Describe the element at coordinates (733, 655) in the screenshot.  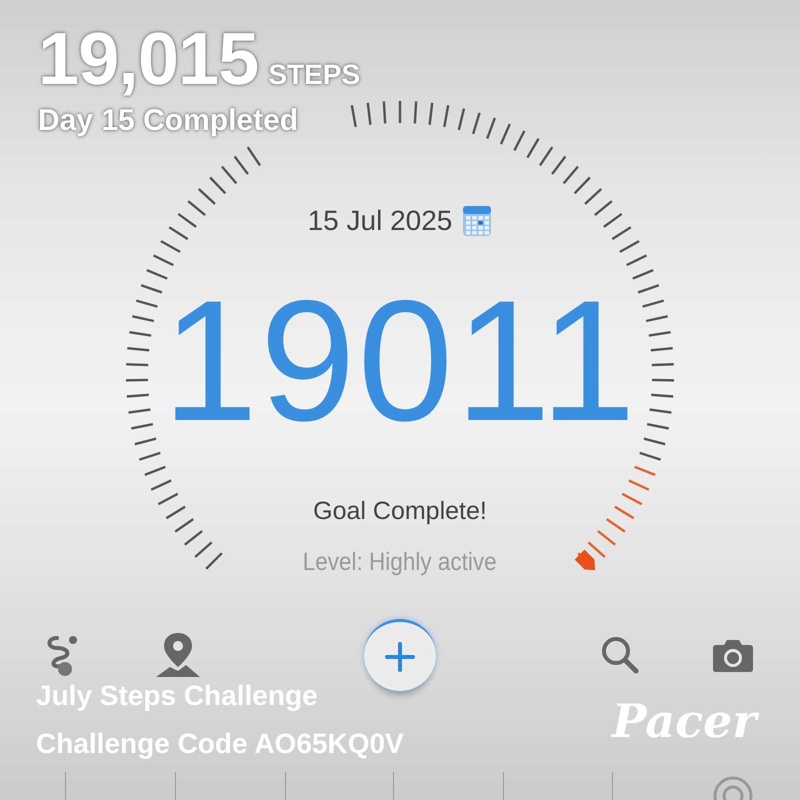
I see `camera-icon` at that location.